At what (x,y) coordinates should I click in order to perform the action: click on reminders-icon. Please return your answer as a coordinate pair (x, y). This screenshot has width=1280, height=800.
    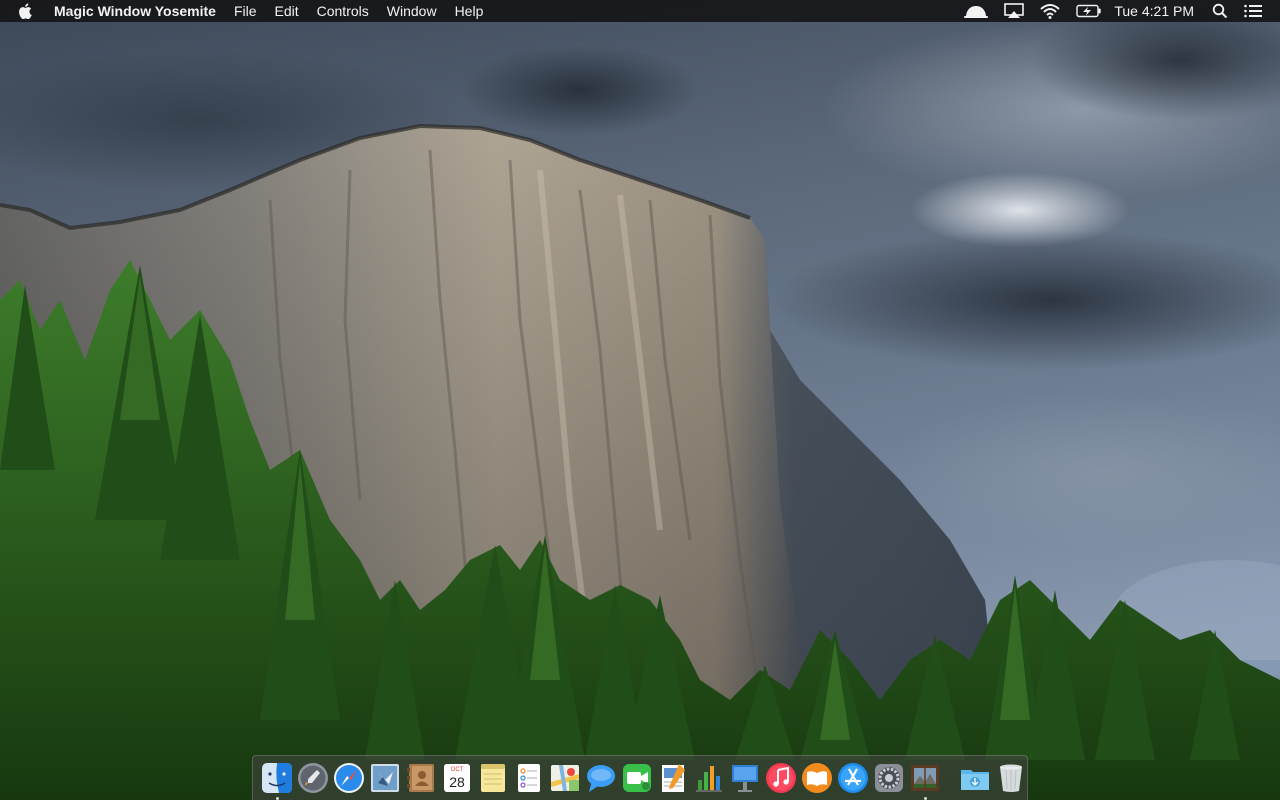
    Looking at the image, I should click on (529, 778).